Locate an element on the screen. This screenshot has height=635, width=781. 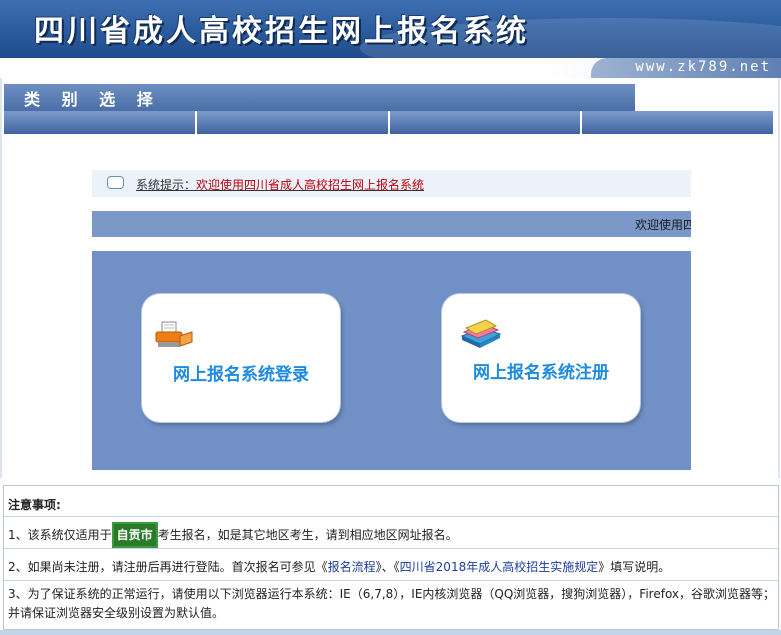
note-item-1: 1、该系统仅适用于 自贡市 考生报名，如是其它地区考生，请到相应地区网址报名。 is located at coordinates (391, 533).